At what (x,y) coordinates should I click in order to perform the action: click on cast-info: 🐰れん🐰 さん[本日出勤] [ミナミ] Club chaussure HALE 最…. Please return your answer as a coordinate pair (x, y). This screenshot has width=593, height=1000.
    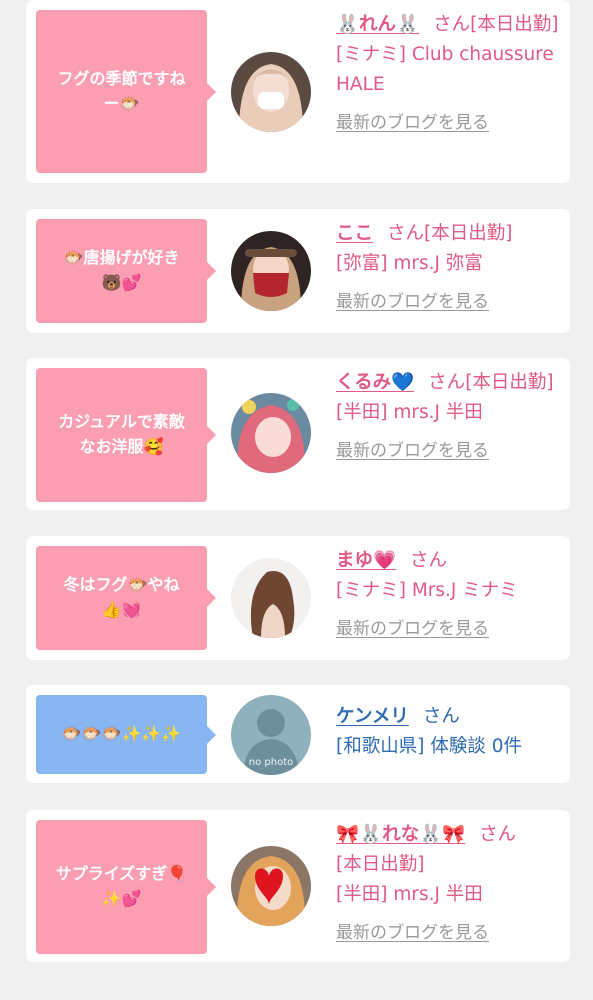
    Looking at the image, I should click on (450, 74).